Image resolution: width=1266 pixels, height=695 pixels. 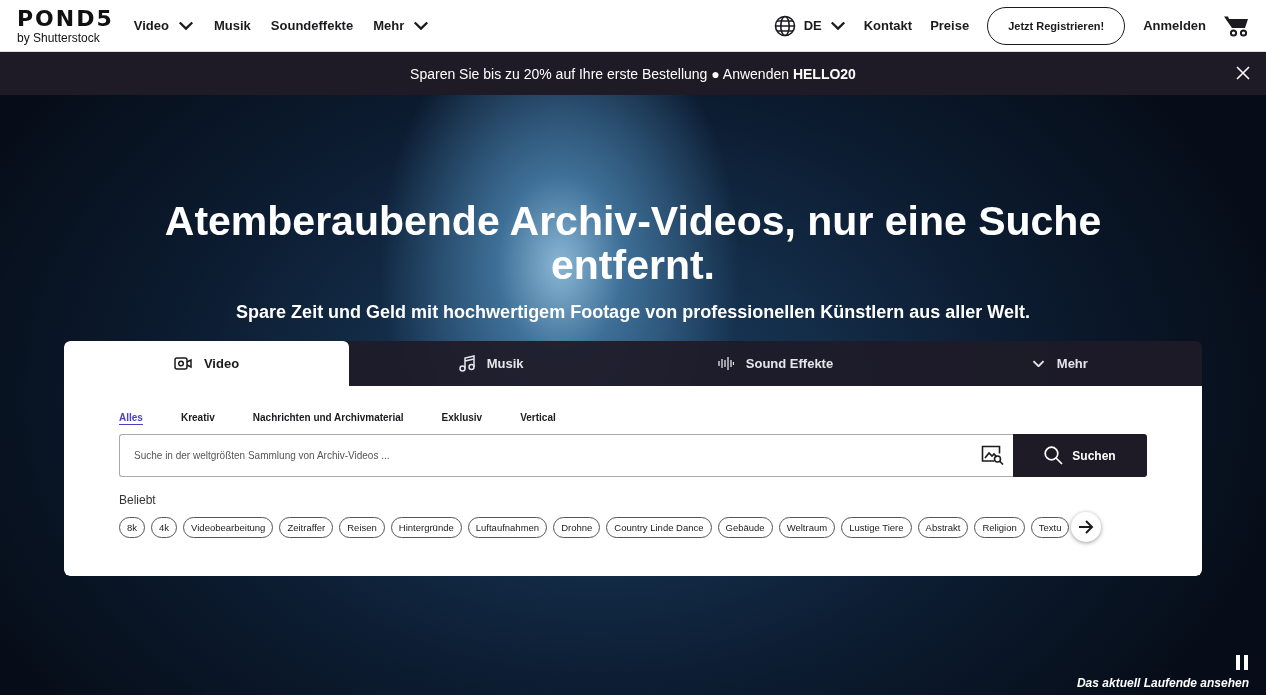 I want to click on tag-chip: Videobearbeitung, so click(x=228, y=527).